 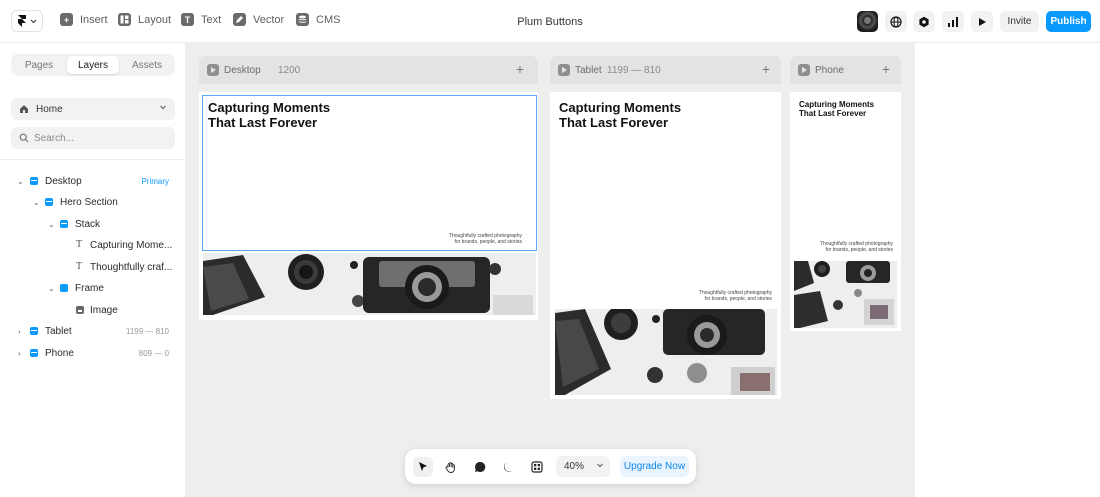 I want to click on breakpoint-name: Desktop, so click(x=242, y=70).